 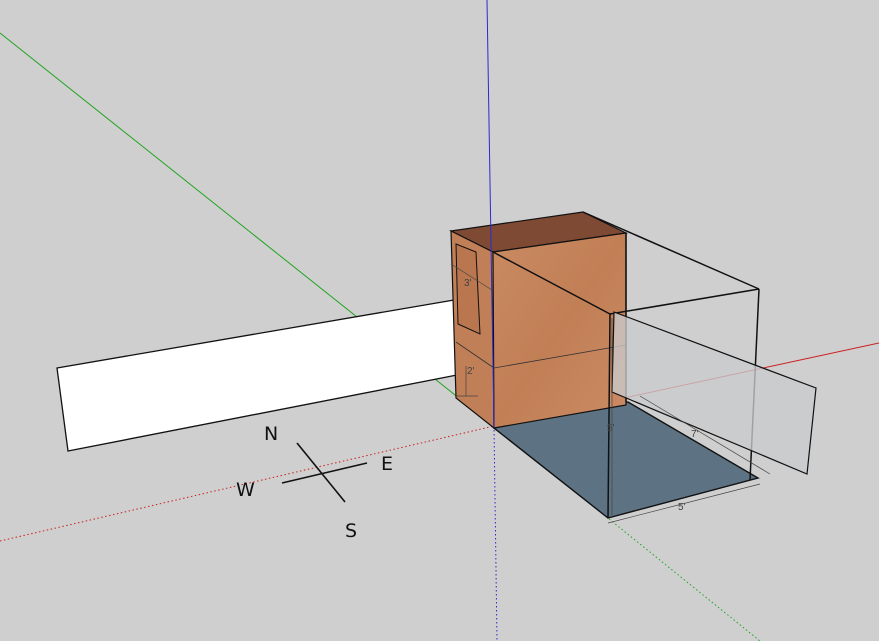 I want to click on dimension-sill-height: 2', so click(x=471, y=371).